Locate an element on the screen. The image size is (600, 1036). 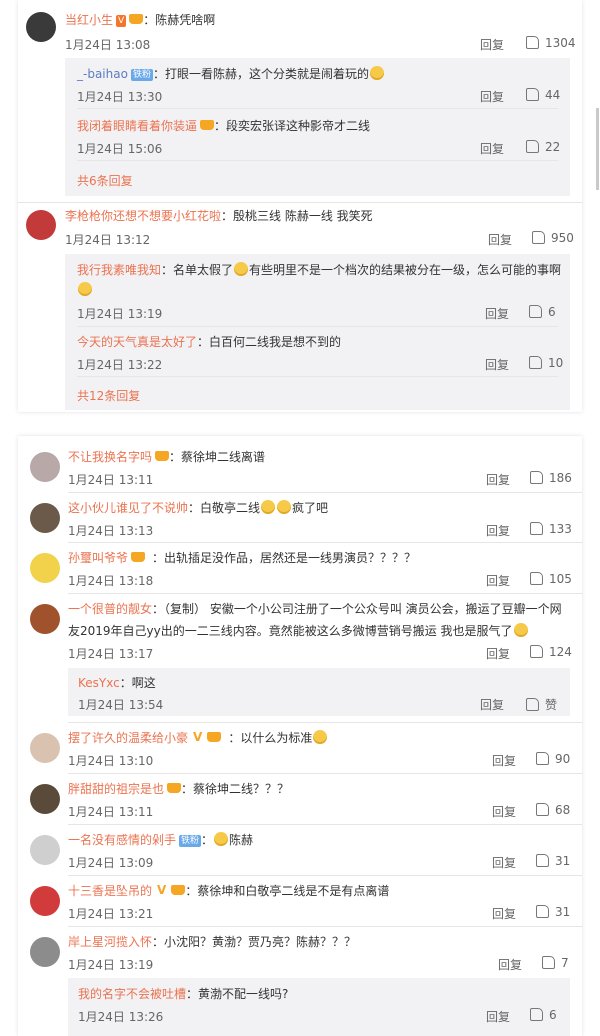
view-more-replies-link: 共6条回复 is located at coordinates (105, 180).